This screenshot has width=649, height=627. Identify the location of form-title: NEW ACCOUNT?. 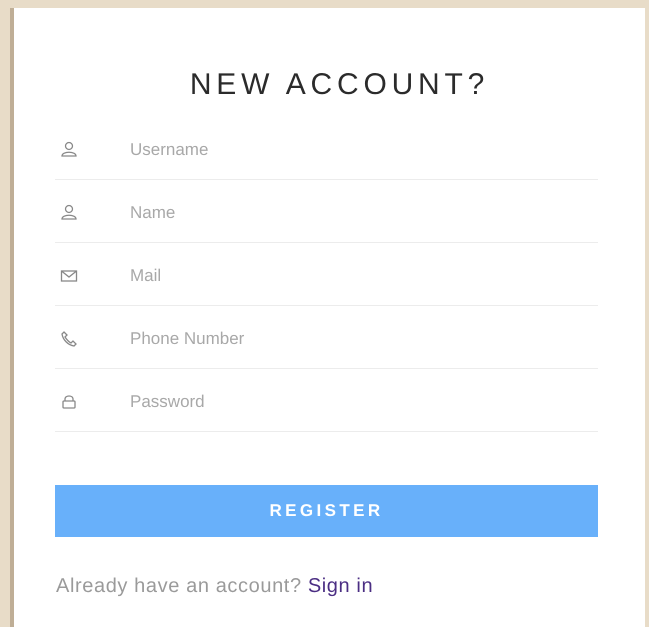
(340, 85).